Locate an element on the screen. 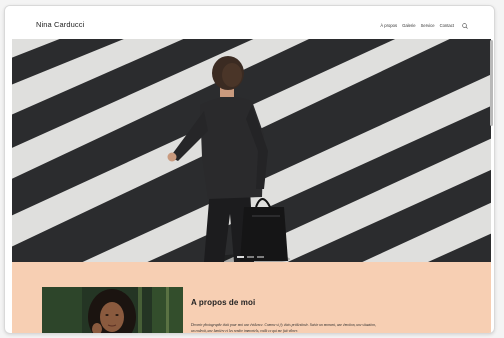 This screenshot has width=504, height=338. nav-link-galerie: Galerie is located at coordinates (409, 25).